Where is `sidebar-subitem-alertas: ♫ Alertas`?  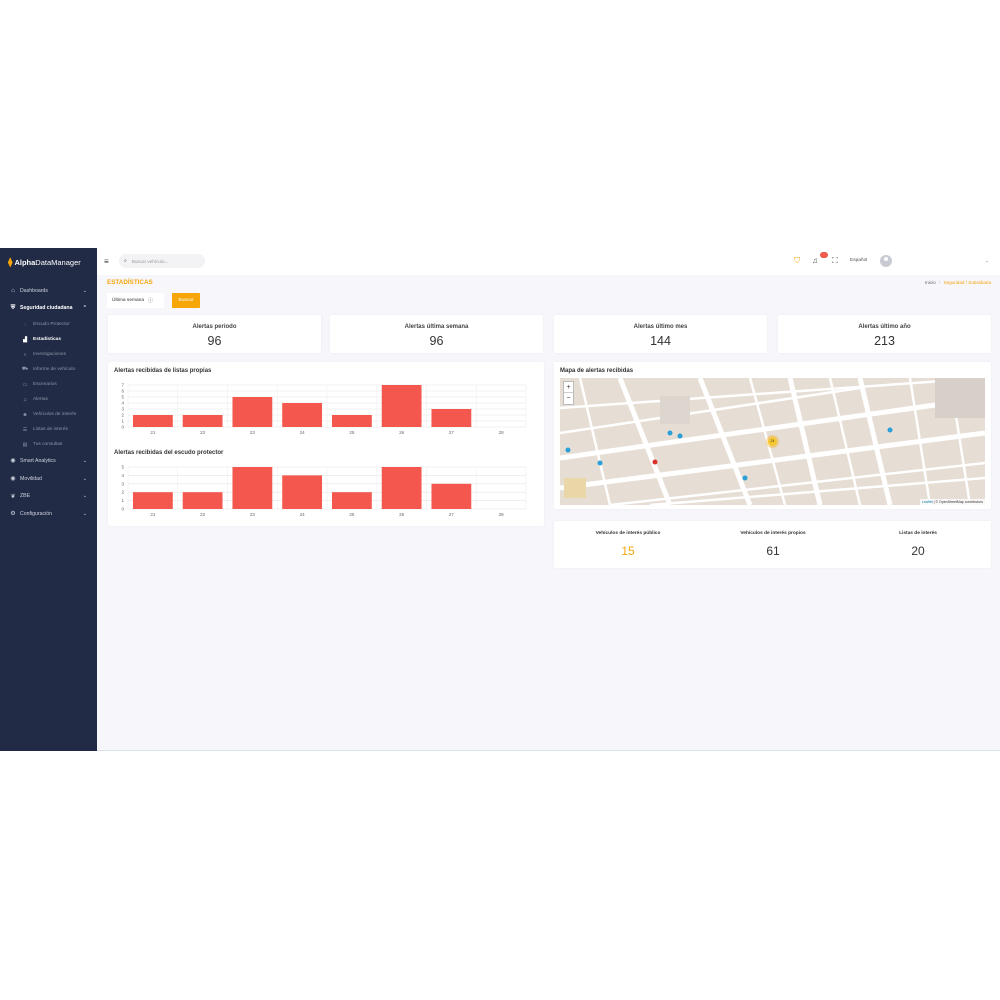 sidebar-subitem-alertas: ♫ Alertas is located at coordinates (48, 399).